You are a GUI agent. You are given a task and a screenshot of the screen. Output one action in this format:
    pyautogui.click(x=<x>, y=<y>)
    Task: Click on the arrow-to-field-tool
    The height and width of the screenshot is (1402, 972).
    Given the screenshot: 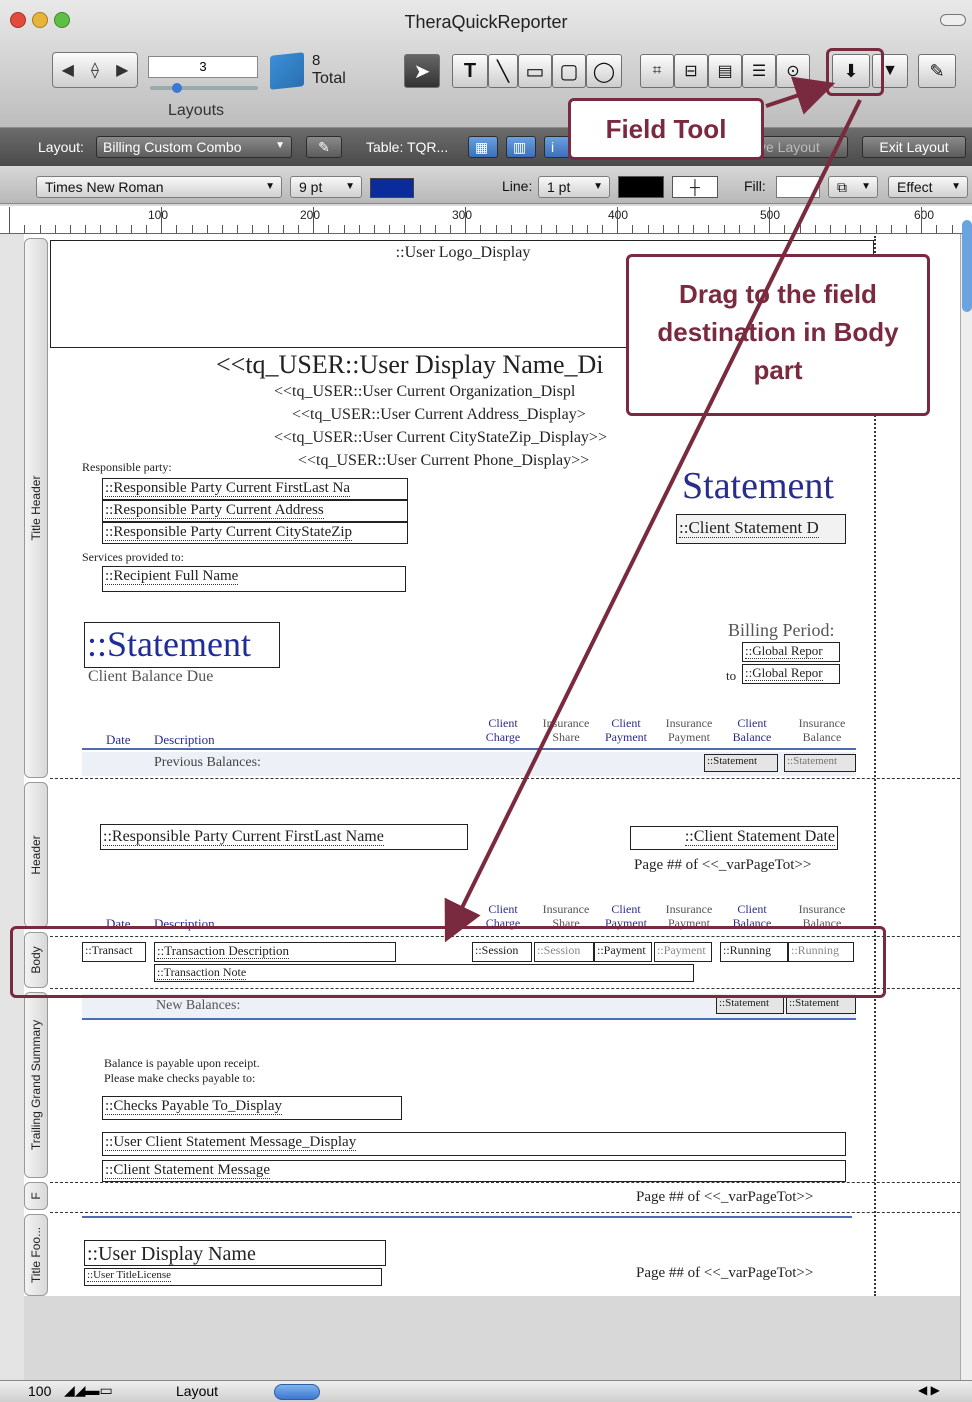 What is the action you would take?
    pyautogui.click(x=800, y=95)
    